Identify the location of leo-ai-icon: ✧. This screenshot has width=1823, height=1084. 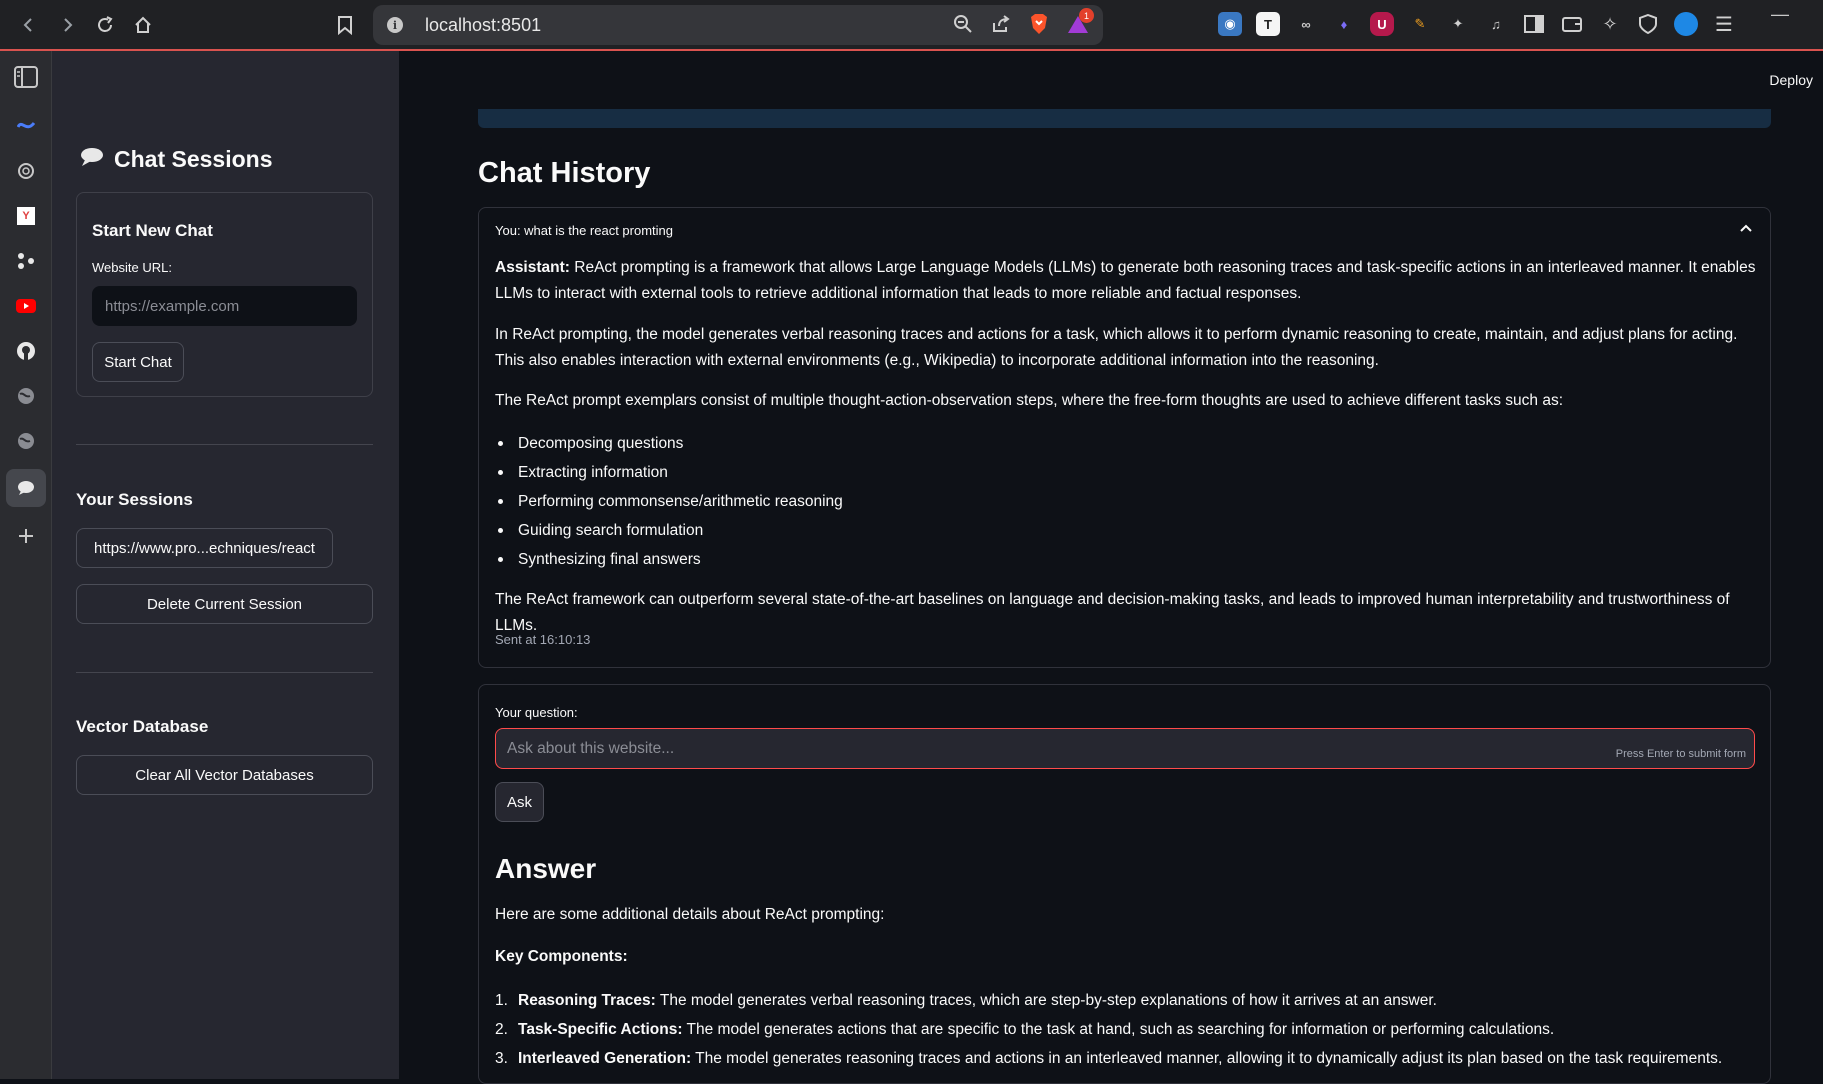
(1610, 24).